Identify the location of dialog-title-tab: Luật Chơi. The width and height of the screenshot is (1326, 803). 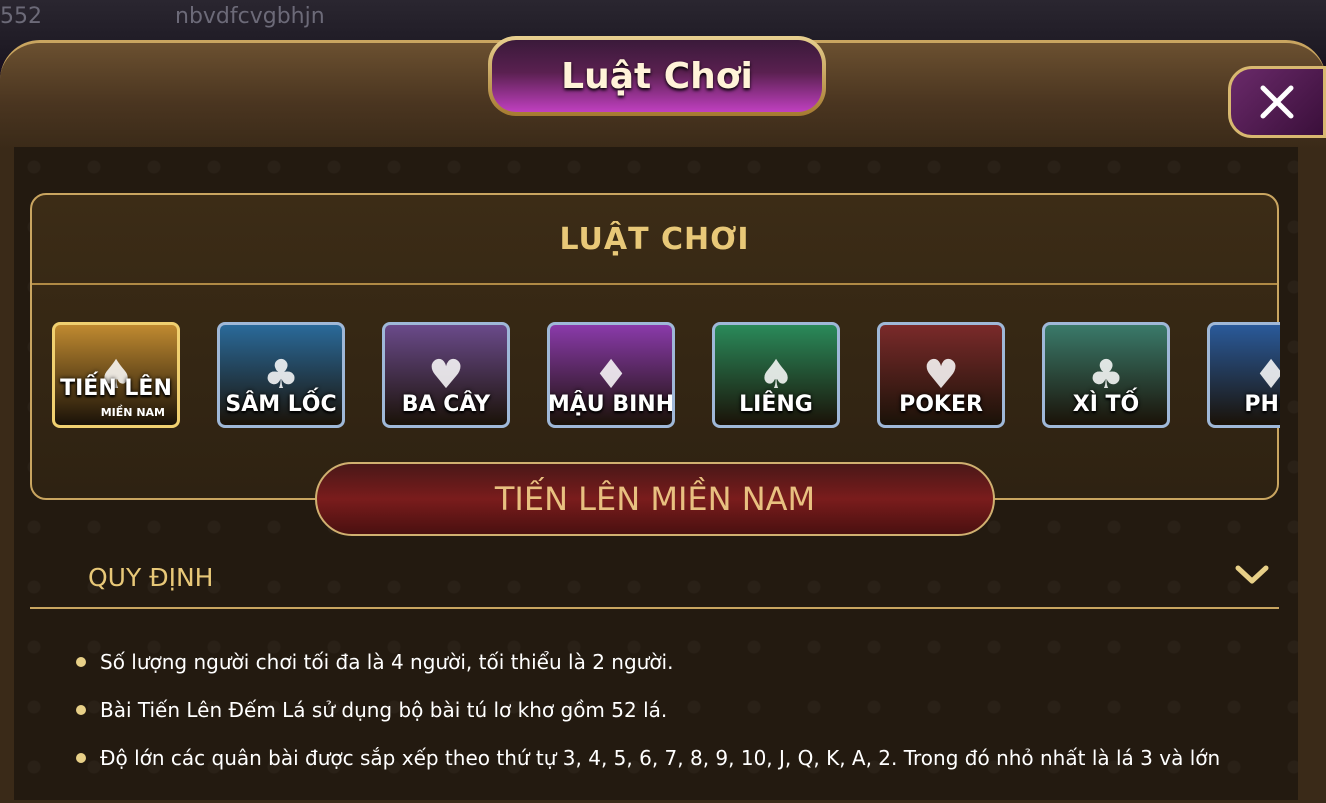
(657, 76).